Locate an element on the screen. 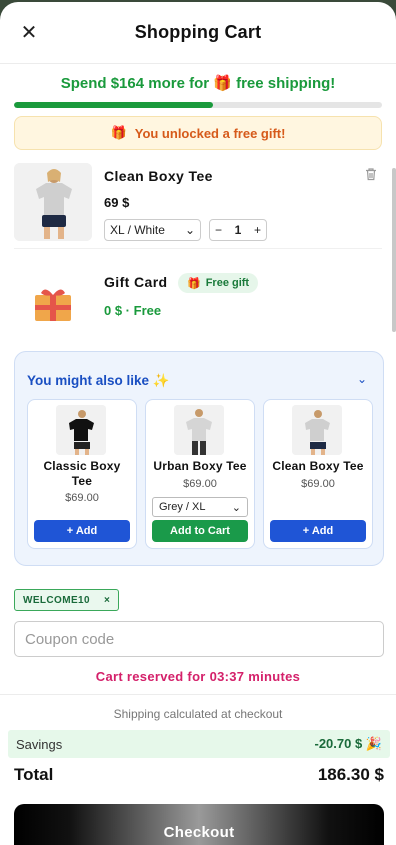 This screenshot has height=845, width=396. gift-banner-text: You unlocked a free gift! is located at coordinates (210, 133).